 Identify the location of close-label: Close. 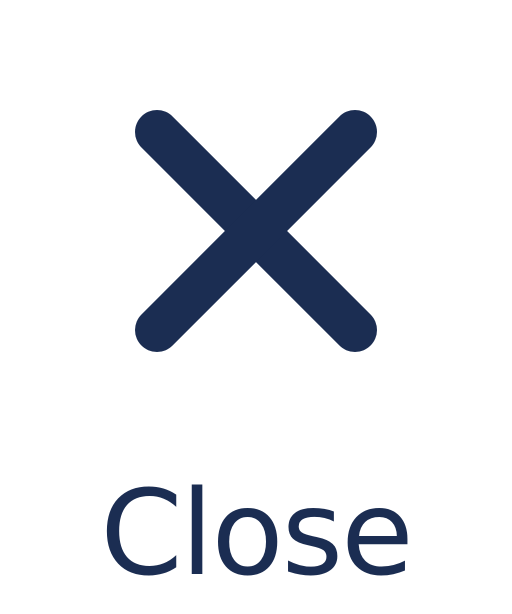
(256, 533).